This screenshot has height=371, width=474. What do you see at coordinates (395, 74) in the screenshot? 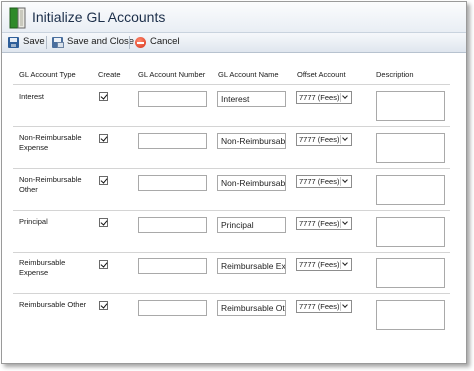
I see `column-header-description: Description` at bounding box center [395, 74].